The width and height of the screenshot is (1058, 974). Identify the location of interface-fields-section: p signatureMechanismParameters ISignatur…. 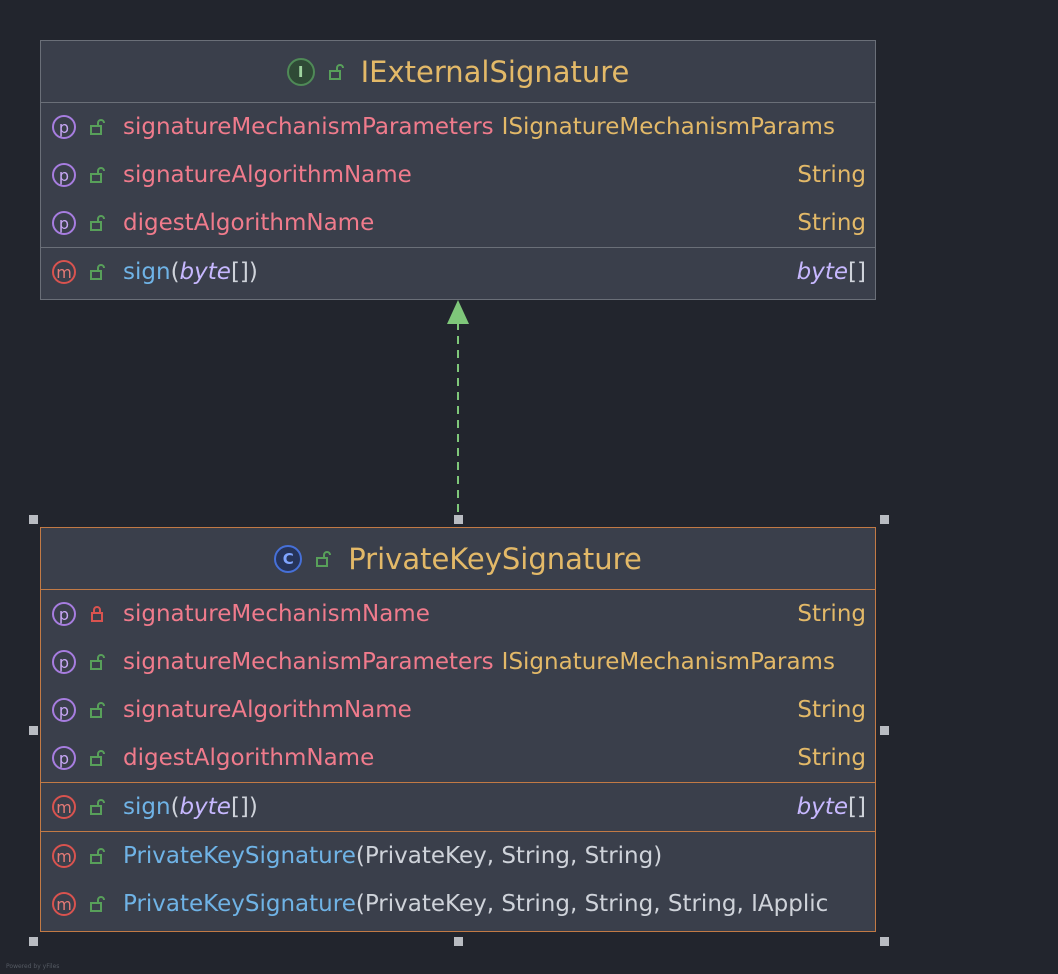
(458, 175).